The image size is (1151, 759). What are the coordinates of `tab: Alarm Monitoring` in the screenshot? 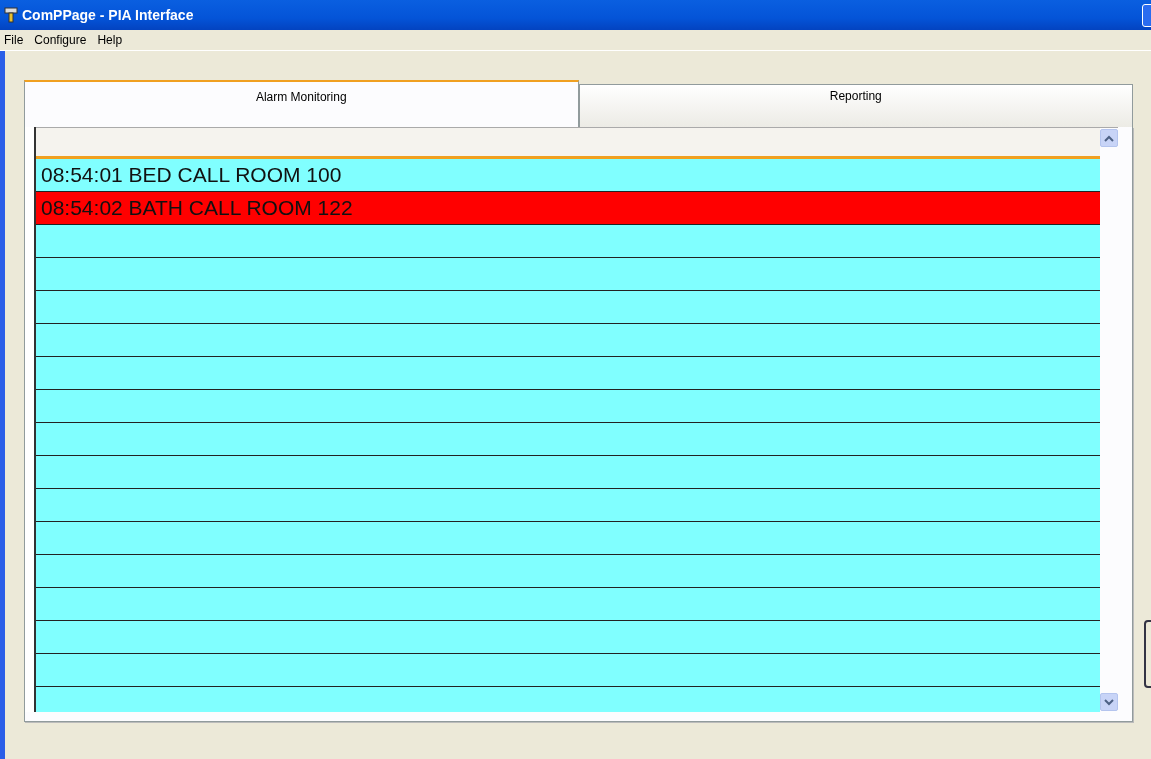 It's located at (301, 103).